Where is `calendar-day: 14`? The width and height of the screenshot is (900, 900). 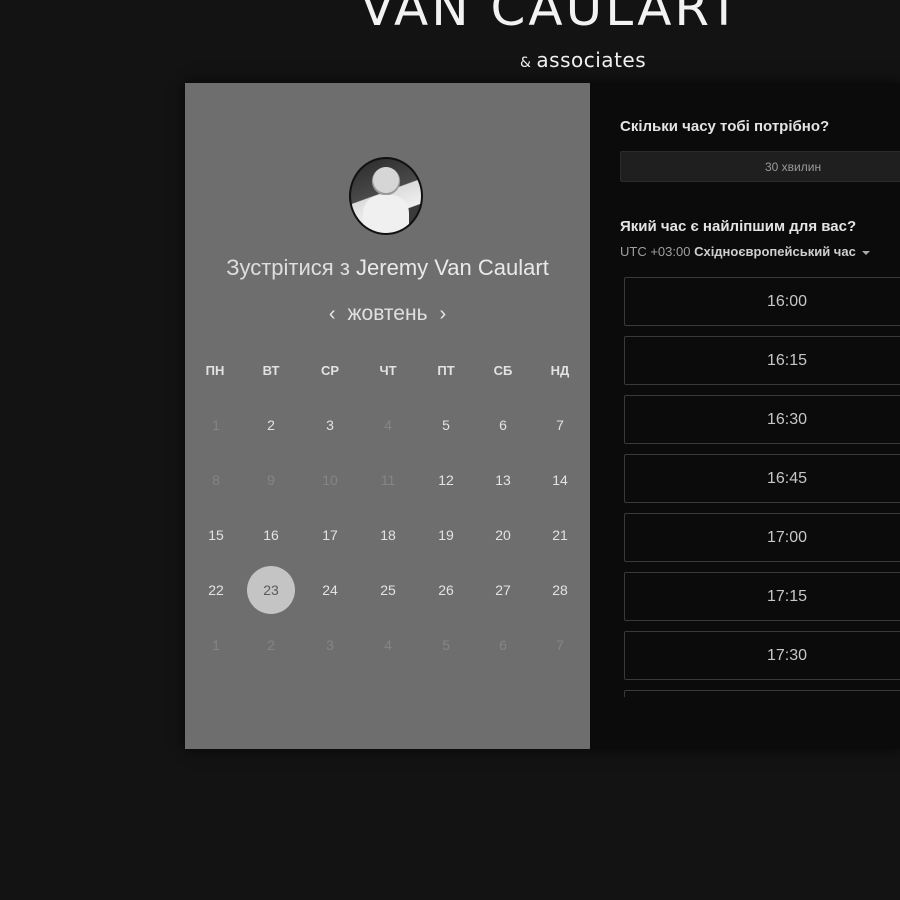
calendar-day: 14 is located at coordinates (560, 480).